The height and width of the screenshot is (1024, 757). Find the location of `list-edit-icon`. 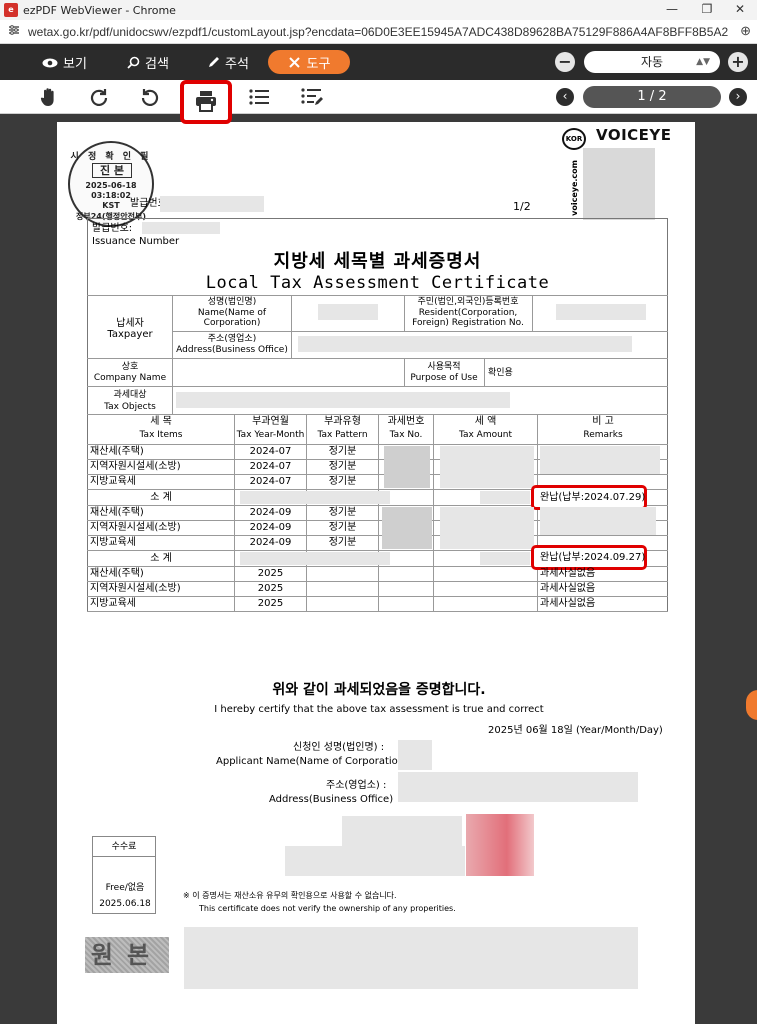

list-edit-icon is located at coordinates (312, 96).